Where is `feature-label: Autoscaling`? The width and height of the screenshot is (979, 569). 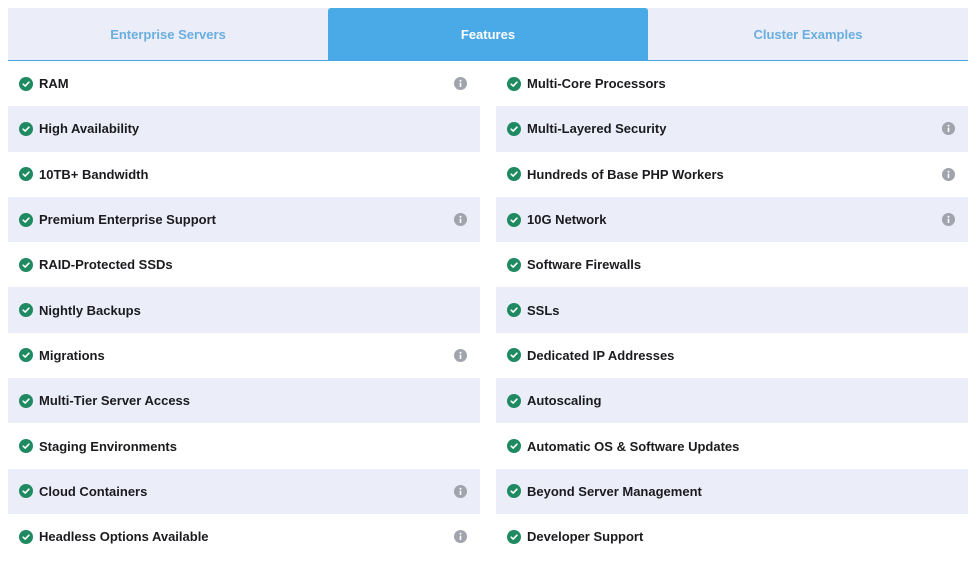 feature-label: Autoscaling is located at coordinates (564, 401).